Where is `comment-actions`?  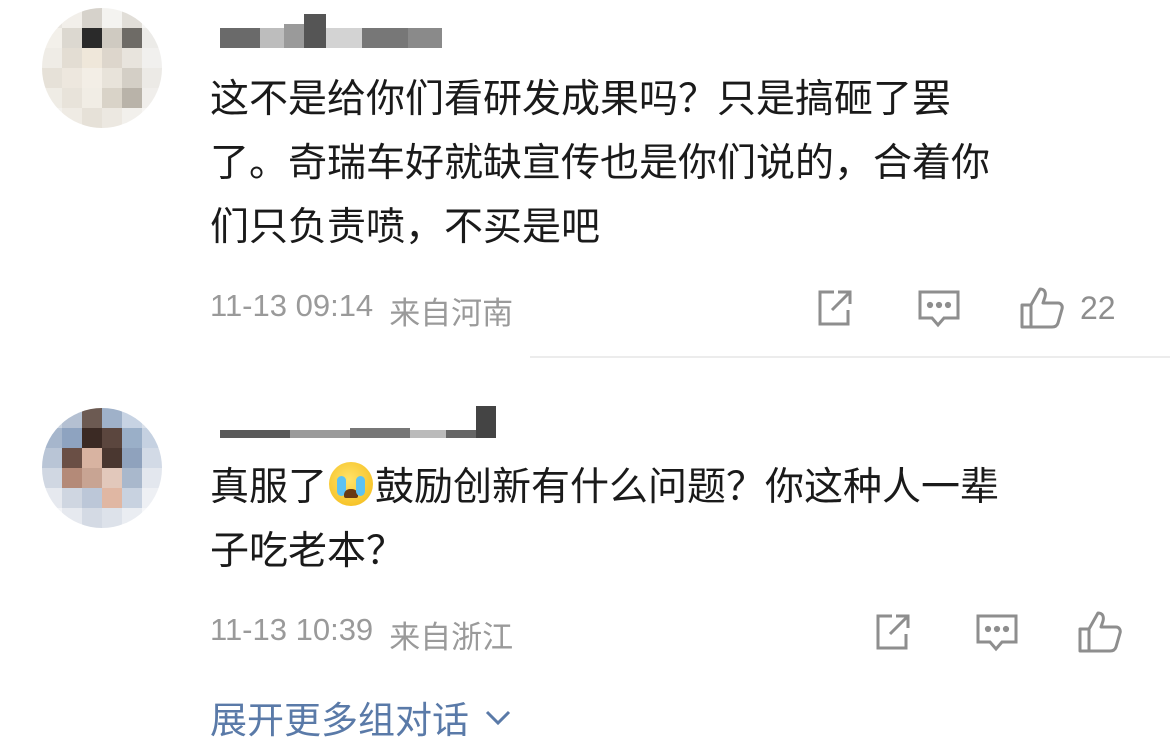 comment-actions is located at coordinates (585, 632).